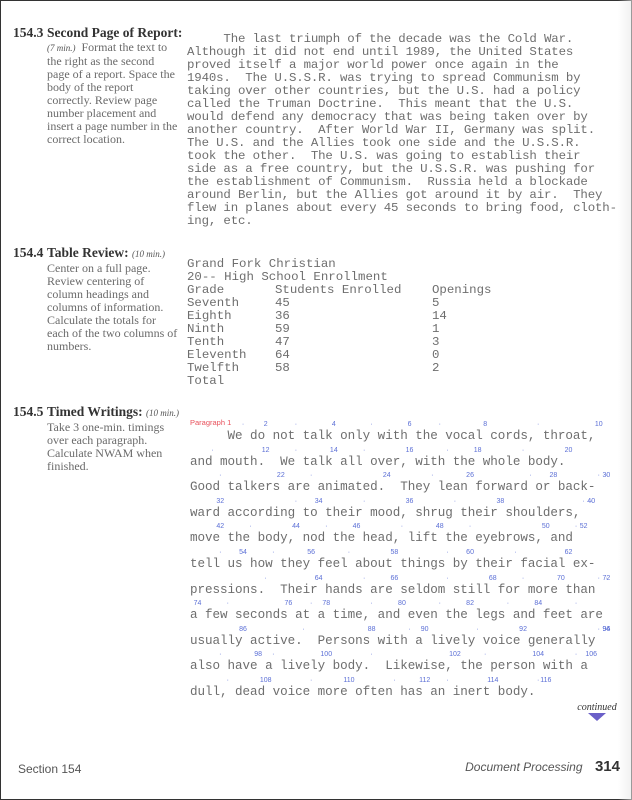 The height and width of the screenshot is (800, 632). Describe the element at coordinates (311, 552) in the screenshot. I see `word-count-marker: 56` at that location.